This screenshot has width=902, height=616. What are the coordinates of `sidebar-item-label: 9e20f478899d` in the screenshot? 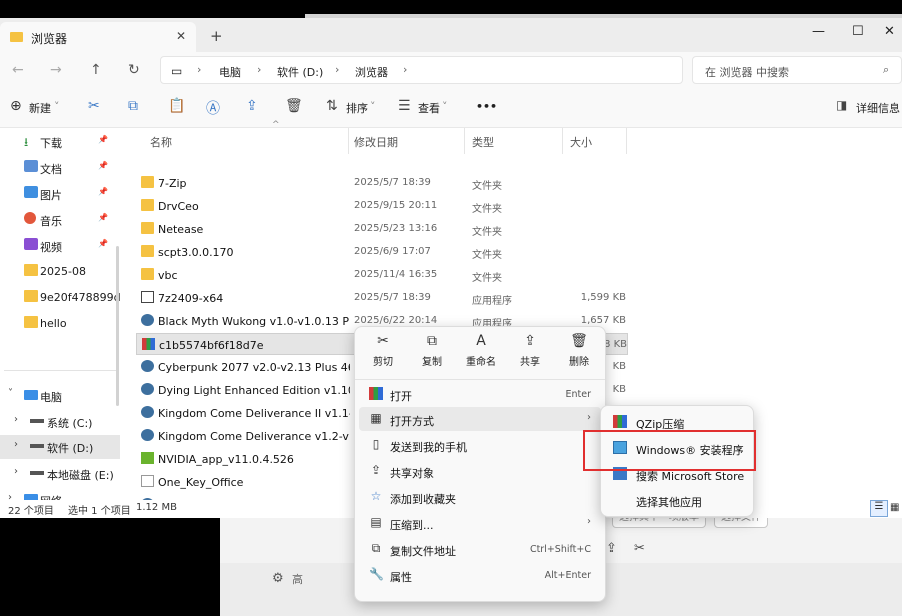 It's located at (80, 297).